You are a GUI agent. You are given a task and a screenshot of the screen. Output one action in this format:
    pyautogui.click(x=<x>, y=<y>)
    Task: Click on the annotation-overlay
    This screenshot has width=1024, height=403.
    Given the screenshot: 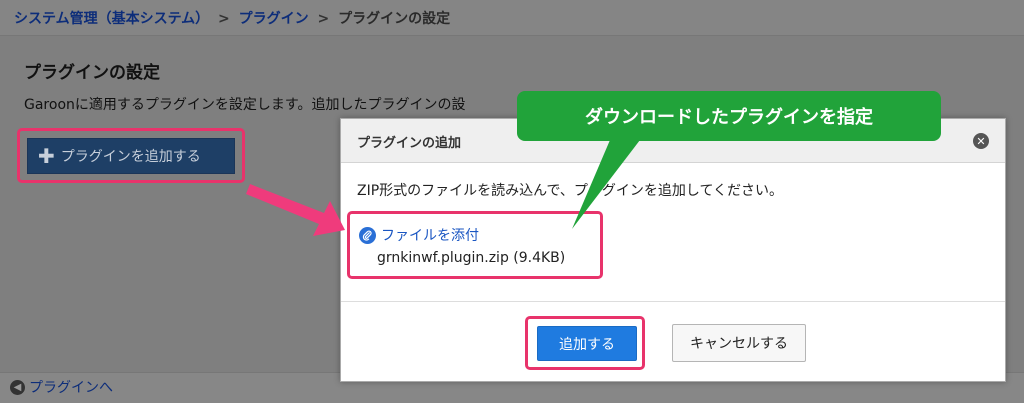 What is the action you would take?
    pyautogui.click(x=443, y=188)
    